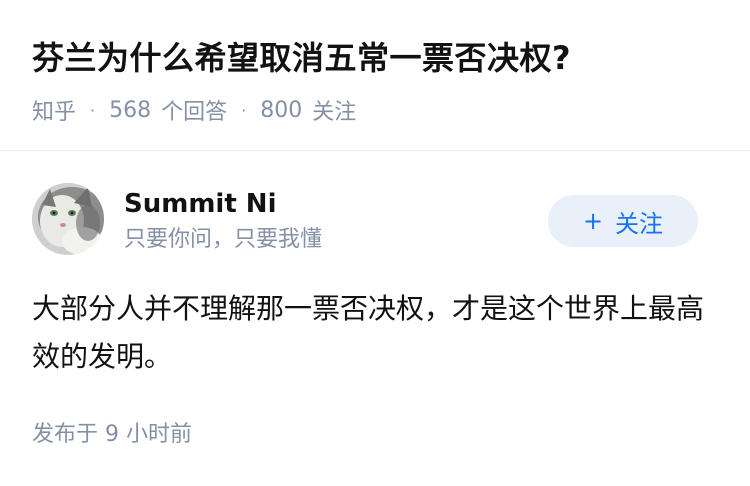 This screenshot has height=486, width=750. What do you see at coordinates (200, 204) in the screenshot?
I see `author-name: Summit Ni` at bounding box center [200, 204].